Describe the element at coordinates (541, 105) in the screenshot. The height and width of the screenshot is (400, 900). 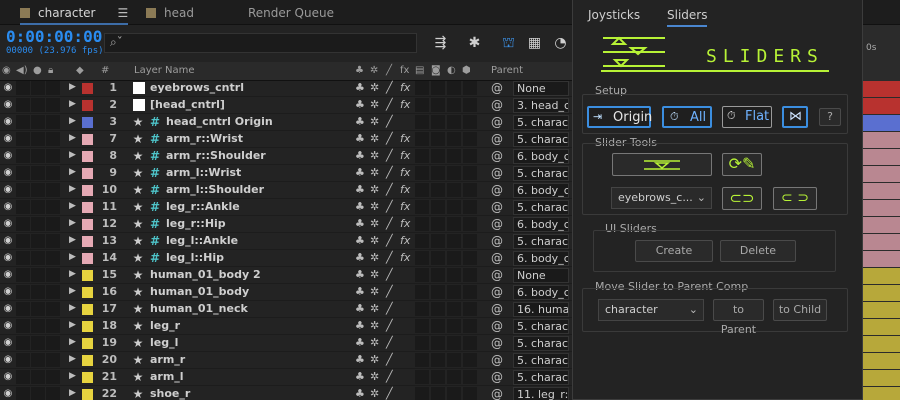
I see `parent-dropdown: 3. head_cn` at that location.